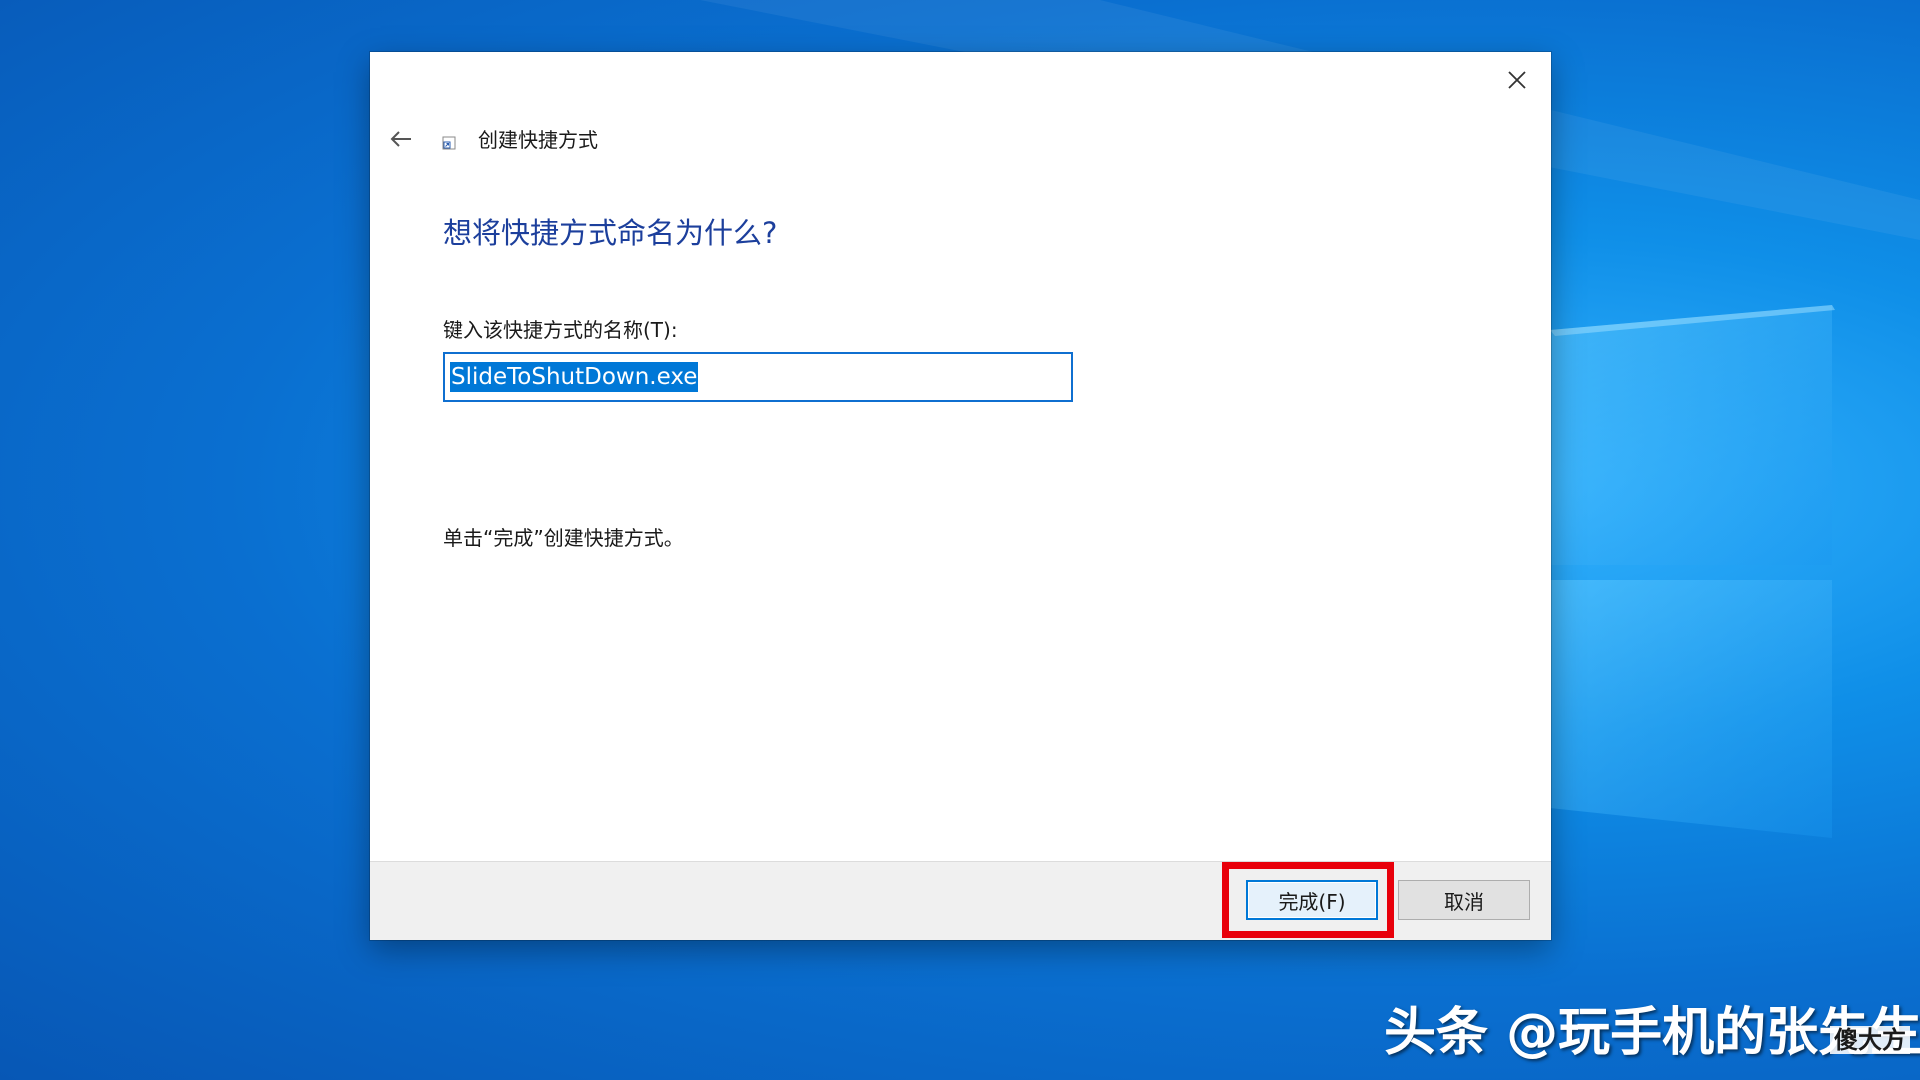 Image resolution: width=1920 pixels, height=1080 pixels. I want to click on window-title: 创建快捷方式, so click(538, 140).